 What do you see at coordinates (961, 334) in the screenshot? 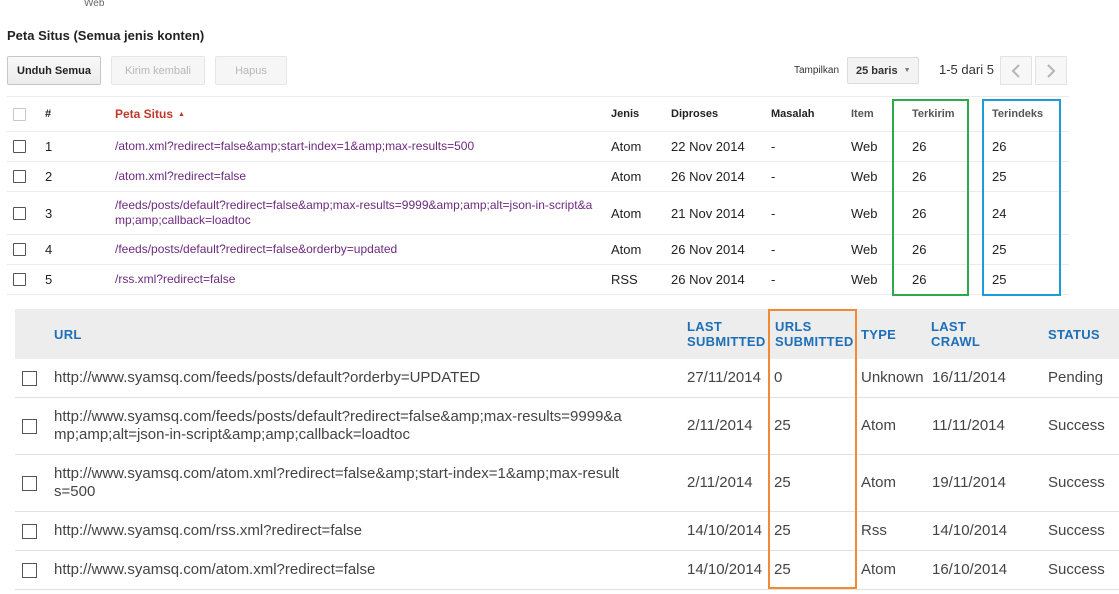
I see `column-header-last-crawl: LAST CRAWL` at bounding box center [961, 334].